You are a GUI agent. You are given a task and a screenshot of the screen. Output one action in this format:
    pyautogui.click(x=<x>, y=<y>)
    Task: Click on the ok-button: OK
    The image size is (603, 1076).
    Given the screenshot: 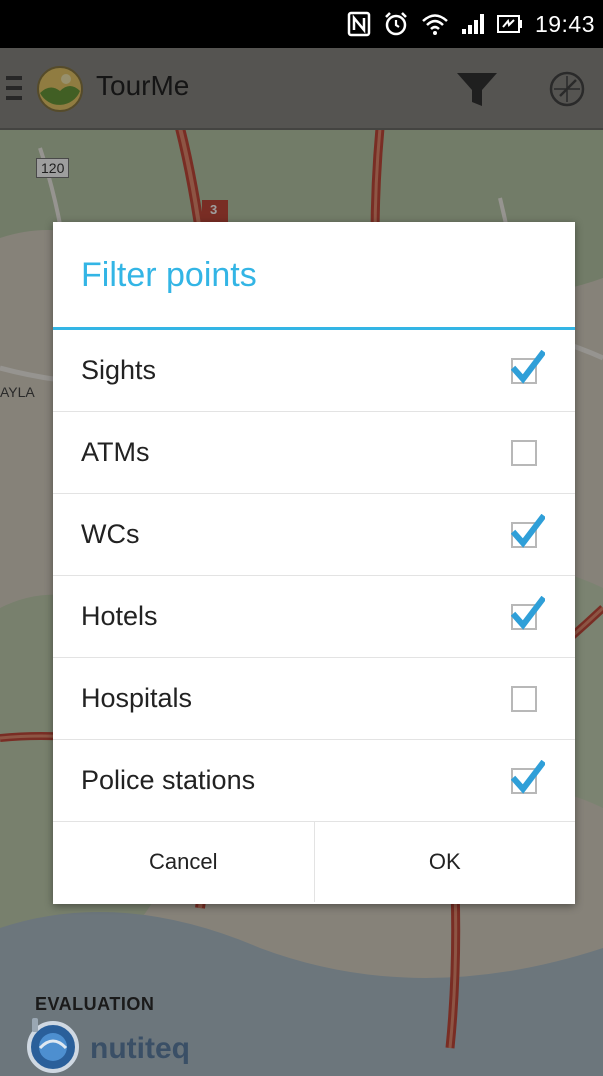 What is the action you would take?
    pyautogui.click(x=444, y=862)
    